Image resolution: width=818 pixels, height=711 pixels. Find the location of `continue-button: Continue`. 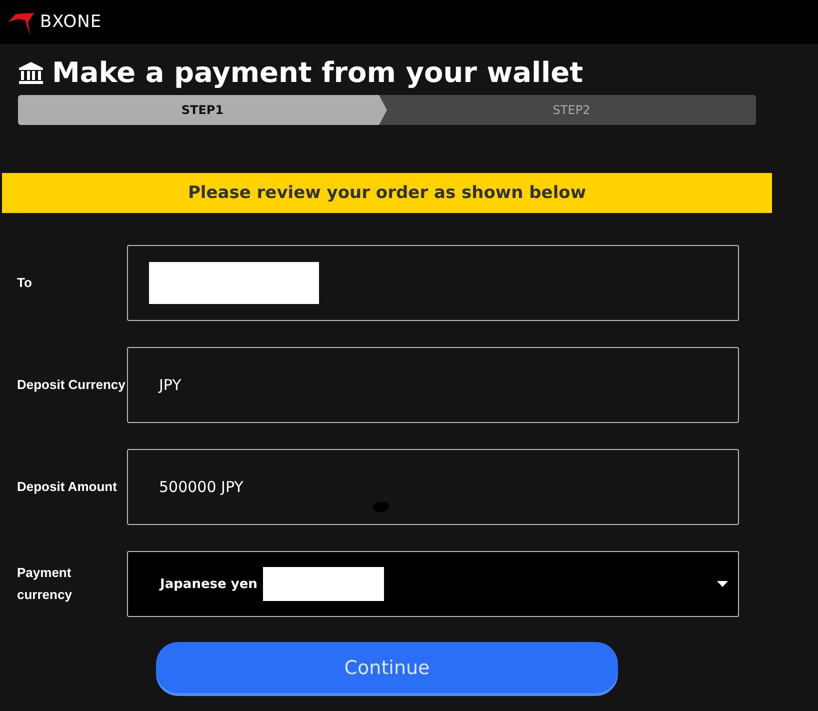

continue-button: Continue is located at coordinates (387, 667).